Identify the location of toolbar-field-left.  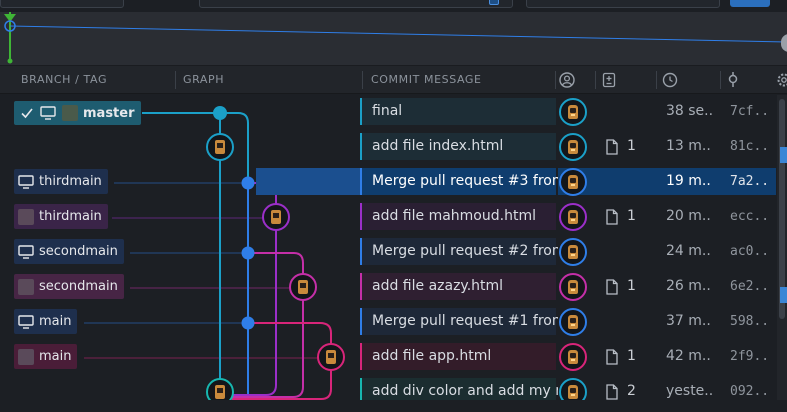
(62, 4).